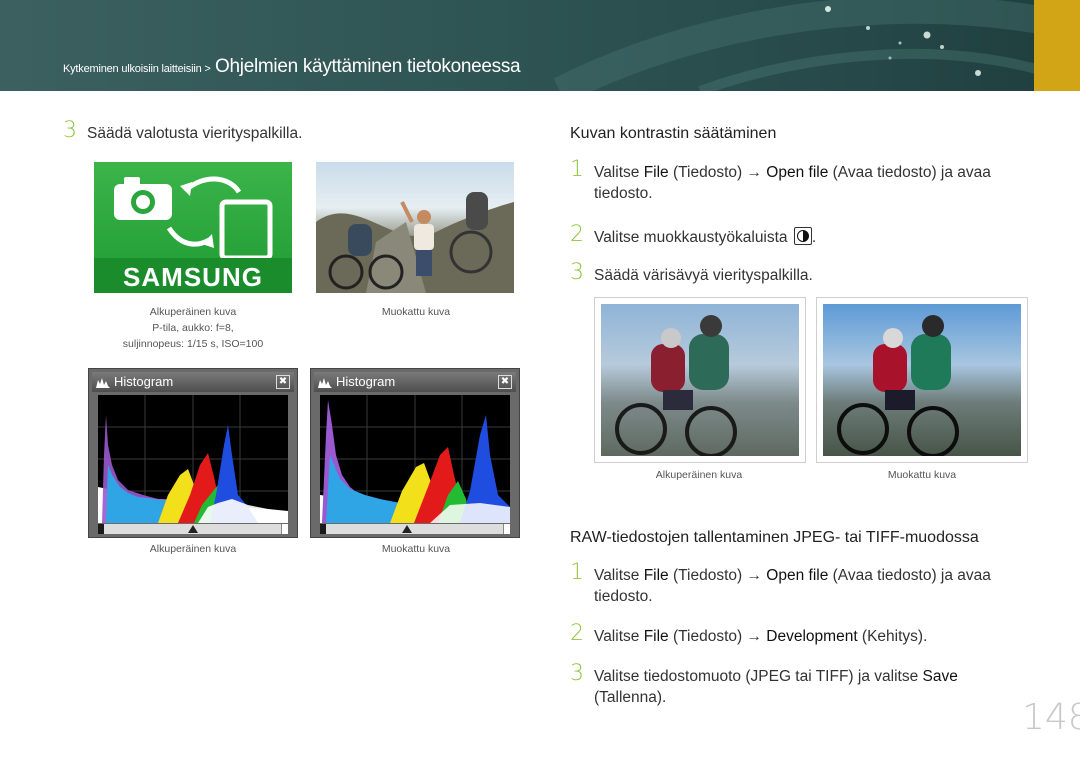 This screenshot has height=765, width=1080. I want to click on cyclists-photo, so click(415, 227).